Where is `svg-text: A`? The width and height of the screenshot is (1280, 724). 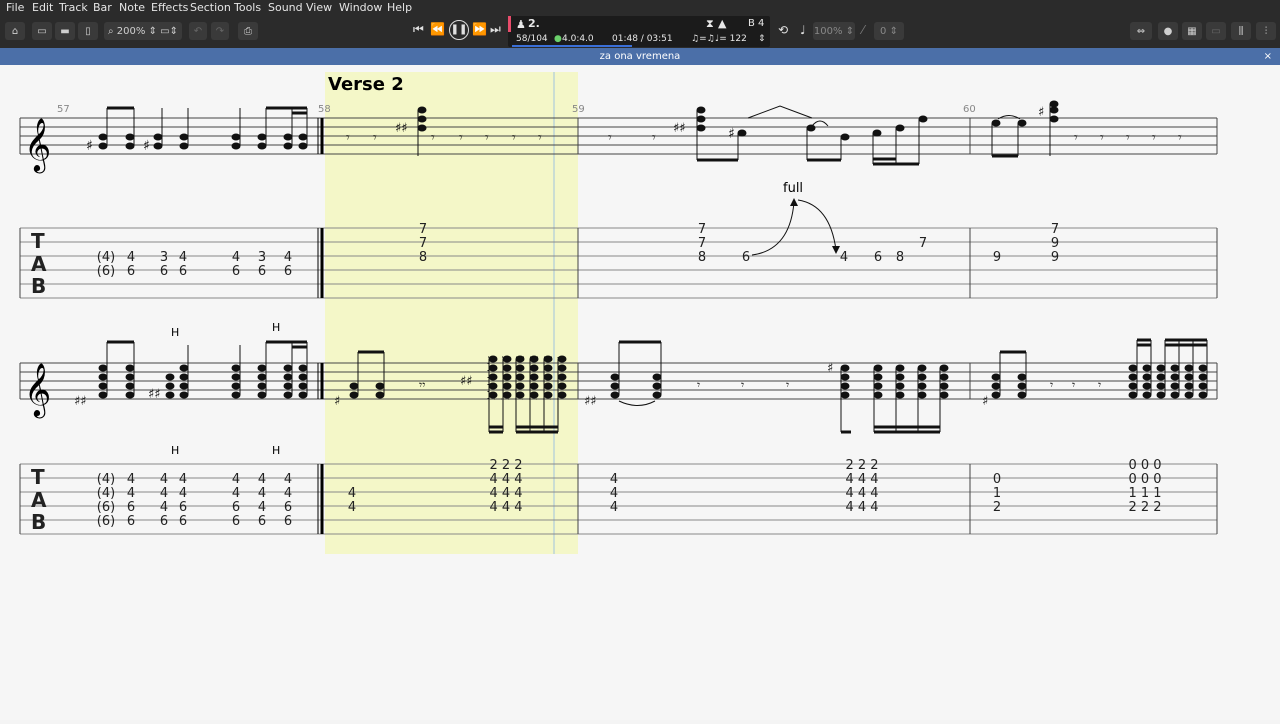 svg-text: A is located at coordinates (39, 264).